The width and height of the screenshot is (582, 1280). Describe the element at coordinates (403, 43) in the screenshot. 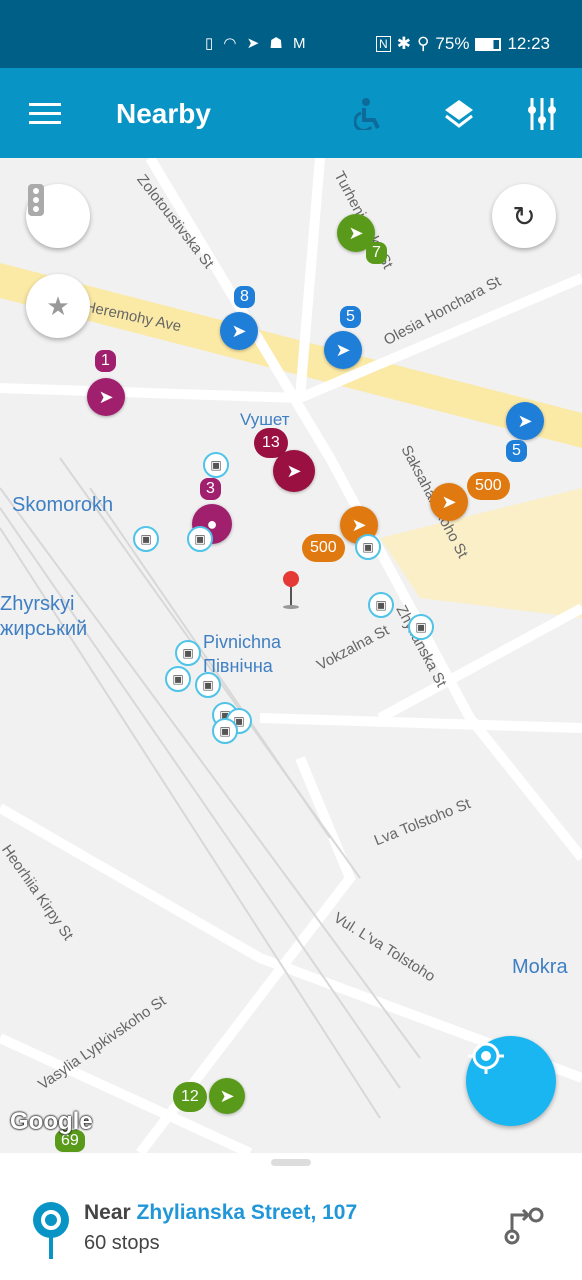

I see `bluetooth-icon: ✱` at that location.